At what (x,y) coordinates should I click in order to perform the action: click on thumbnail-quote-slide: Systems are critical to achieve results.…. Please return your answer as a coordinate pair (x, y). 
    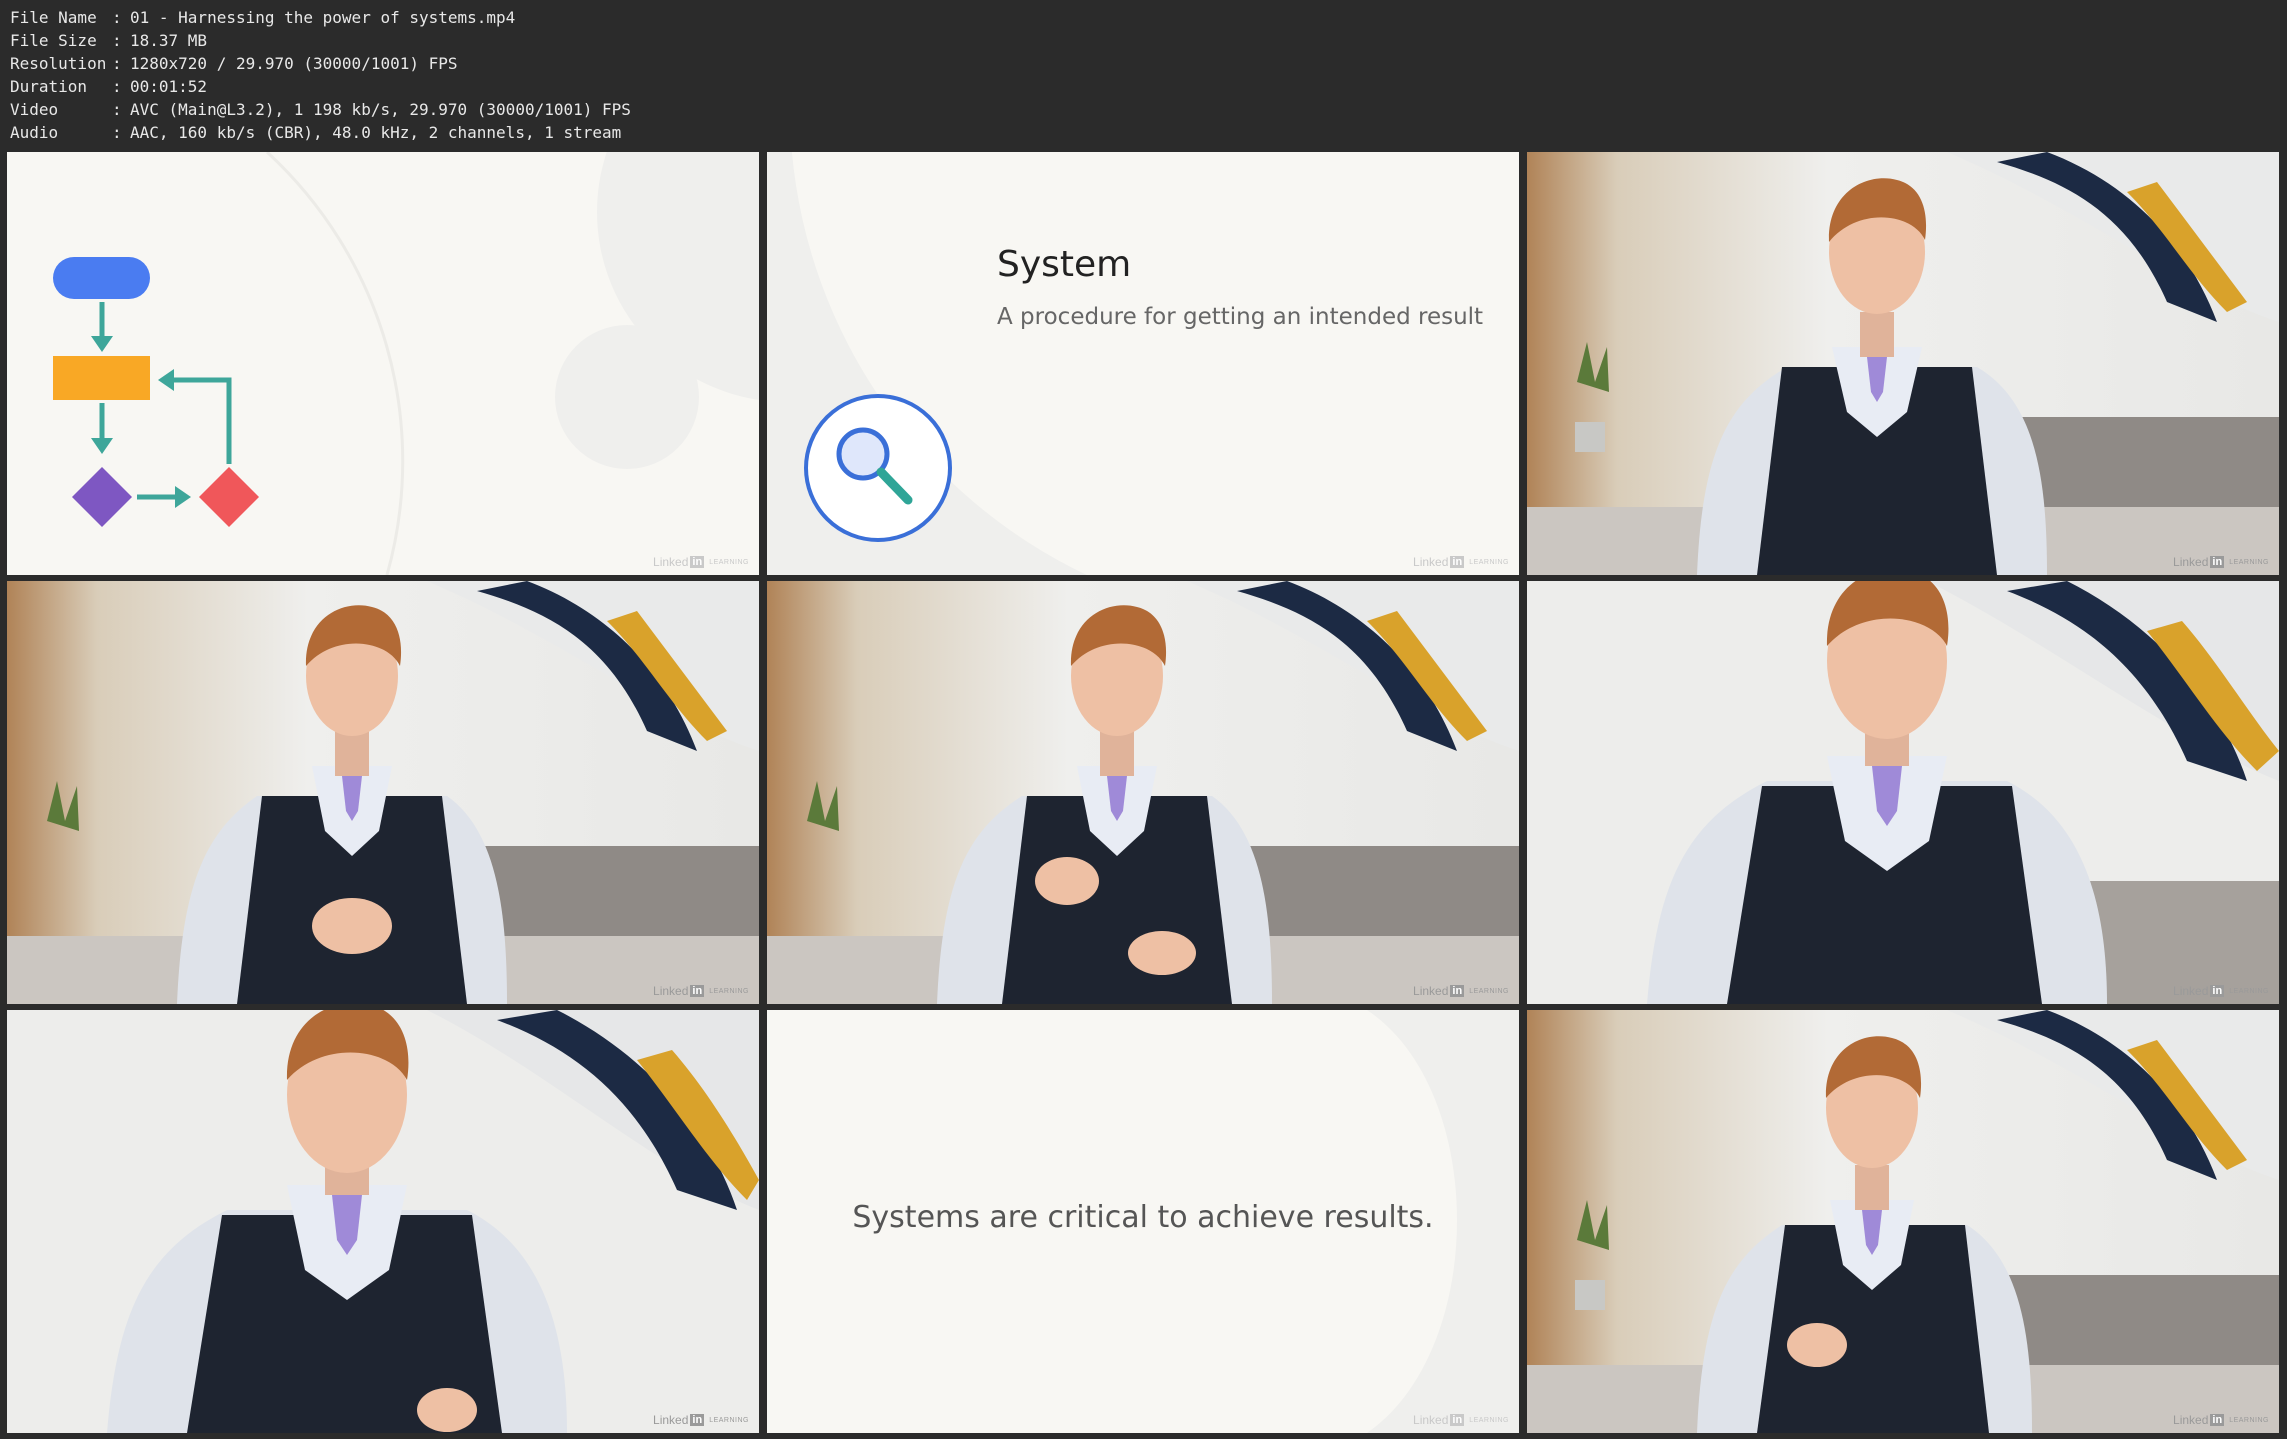
    Looking at the image, I should click on (1143, 1221).